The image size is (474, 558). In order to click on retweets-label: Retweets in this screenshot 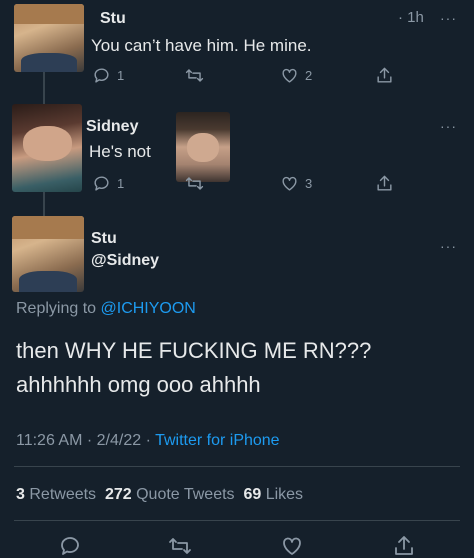, I will do `click(63, 494)`.